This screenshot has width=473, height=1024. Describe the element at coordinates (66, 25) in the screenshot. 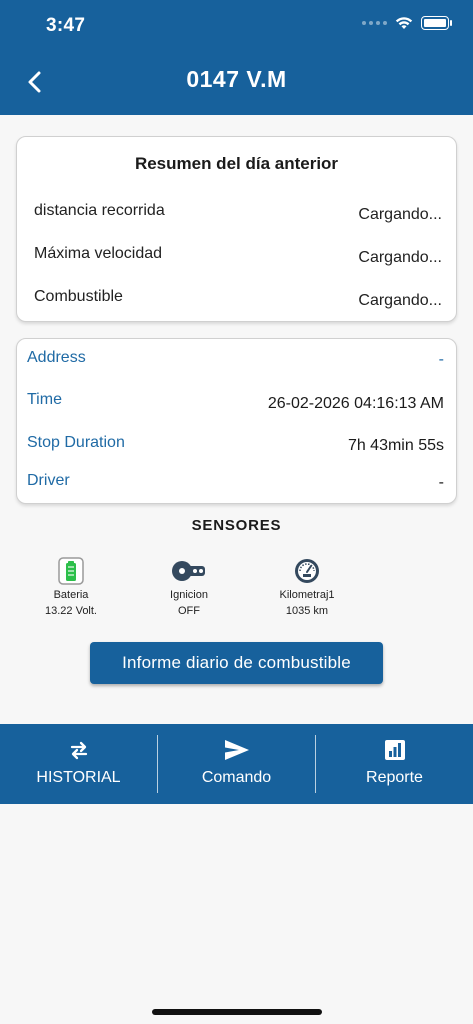

I see `status-time: 3:47` at that location.